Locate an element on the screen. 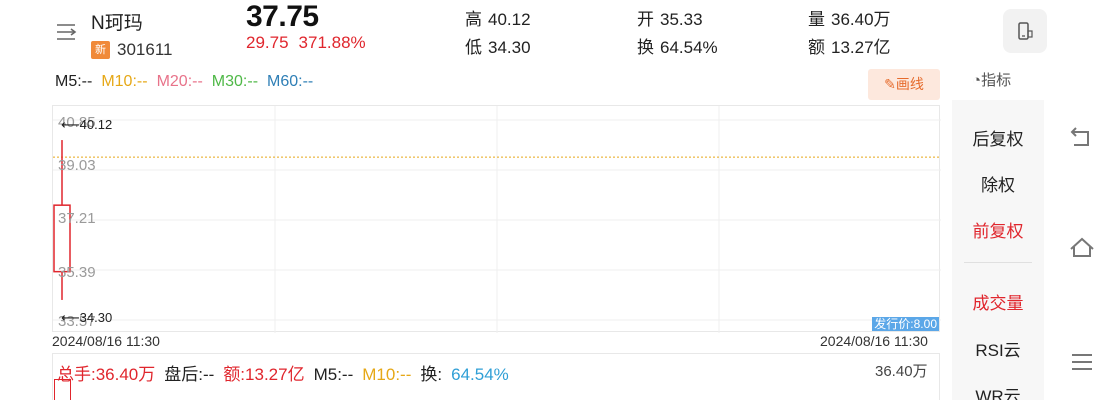 The height and width of the screenshot is (400, 1111). back-icon is located at coordinates (1082, 137).